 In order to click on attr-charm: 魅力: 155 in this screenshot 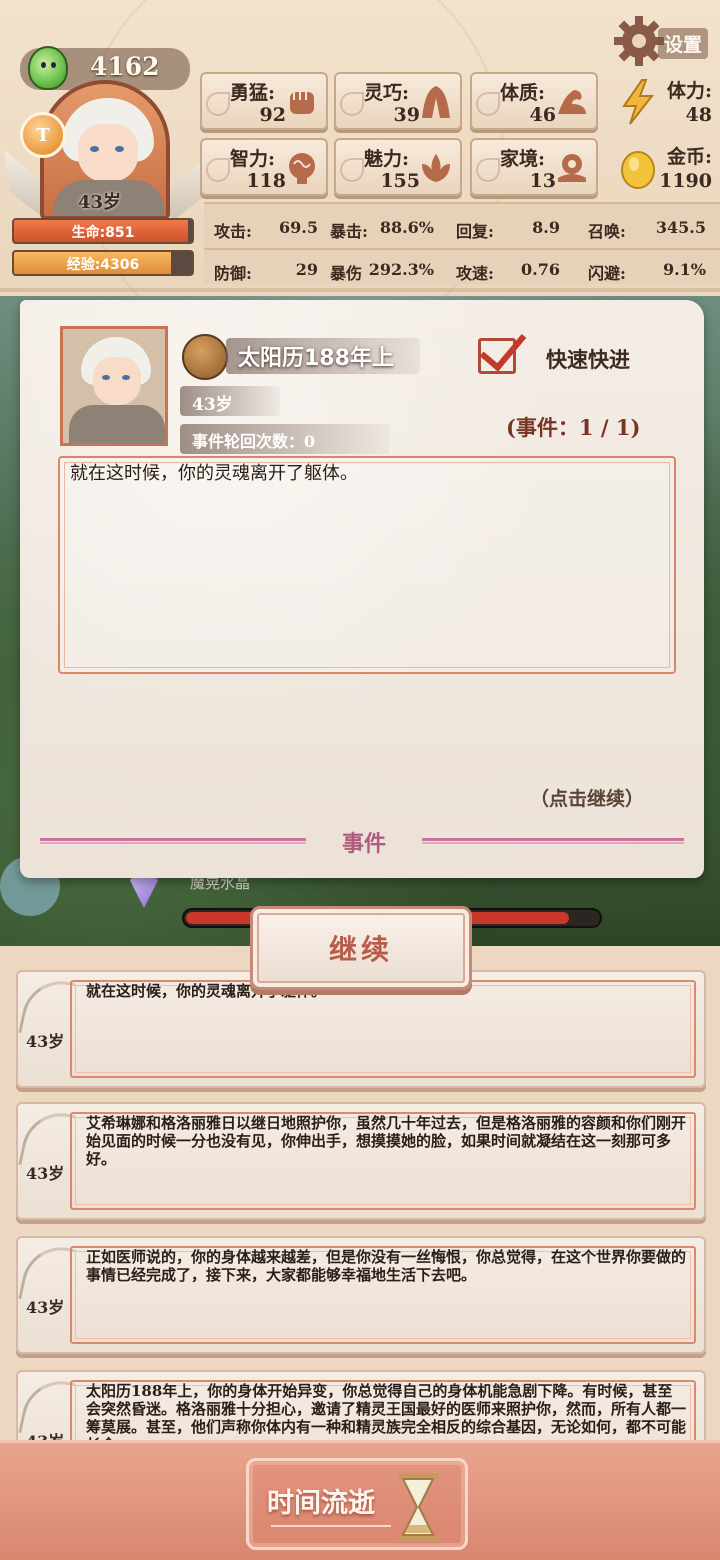, I will do `click(398, 167)`.